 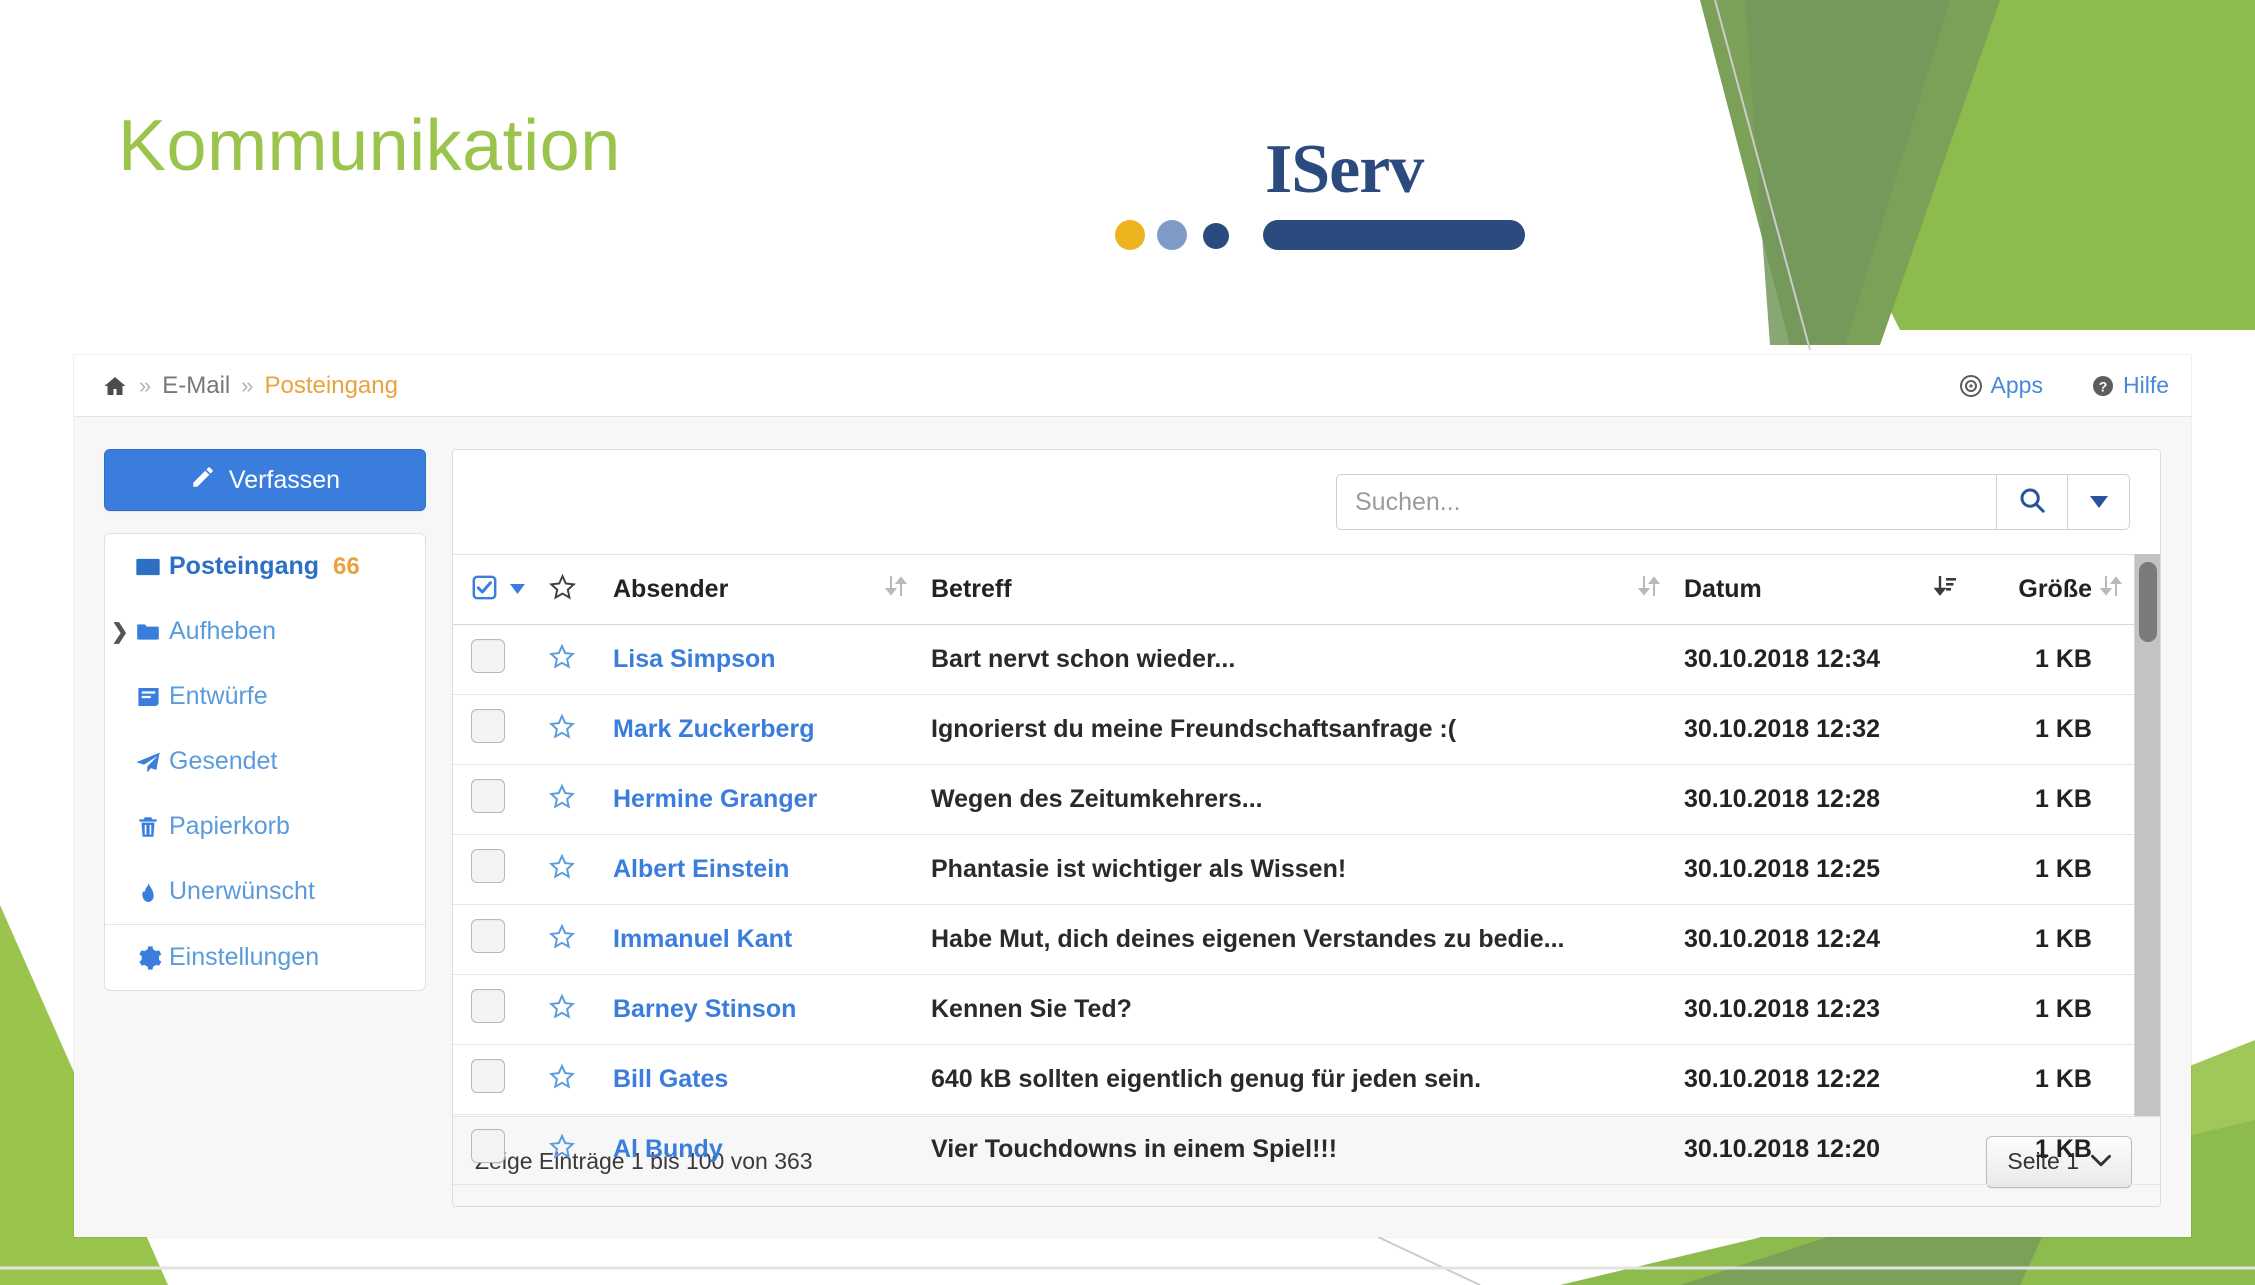 I want to click on search-options-button, so click(x=2099, y=502).